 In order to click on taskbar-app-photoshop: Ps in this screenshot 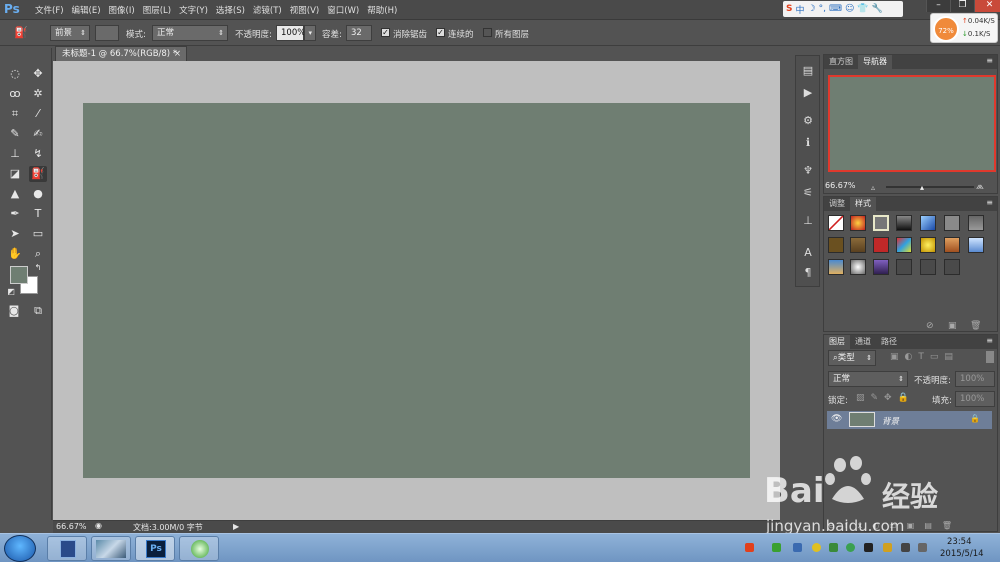, I will do `click(155, 548)`.